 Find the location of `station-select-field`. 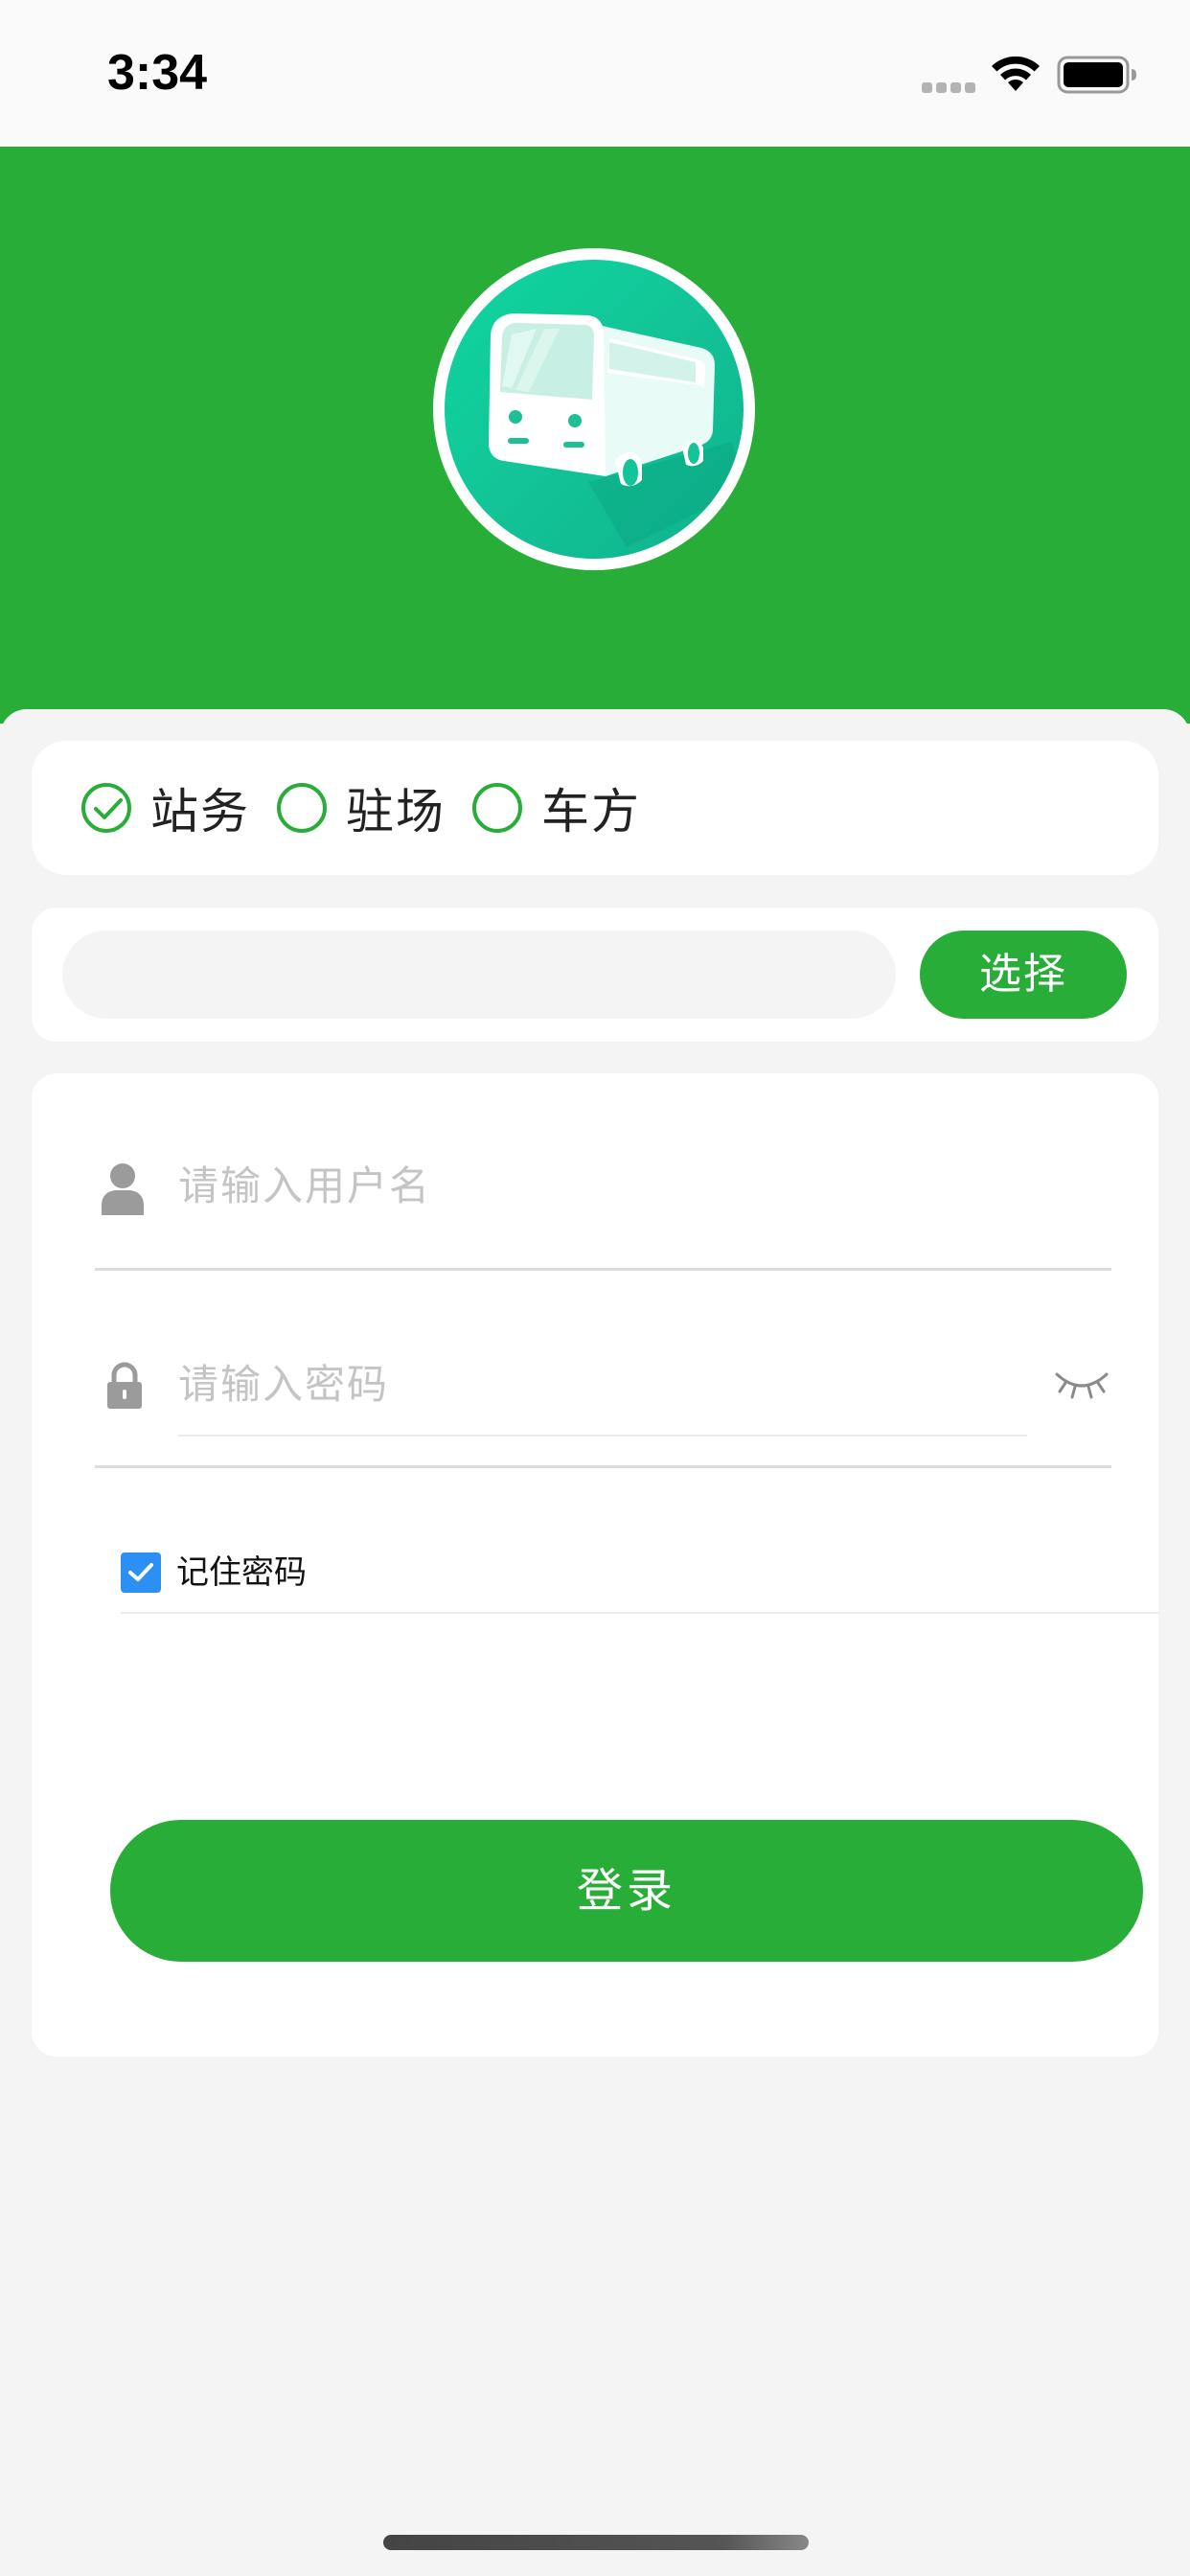

station-select-field is located at coordinates (479, 975).